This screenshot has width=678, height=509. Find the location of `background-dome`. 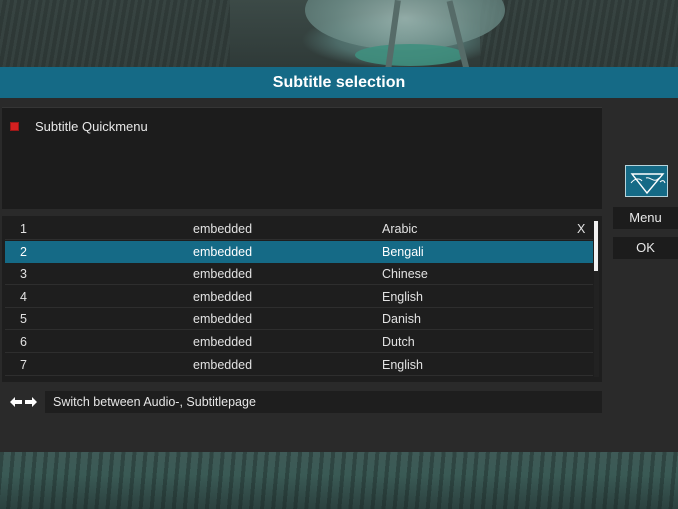

background-dome is located at coordinates (405, 25).